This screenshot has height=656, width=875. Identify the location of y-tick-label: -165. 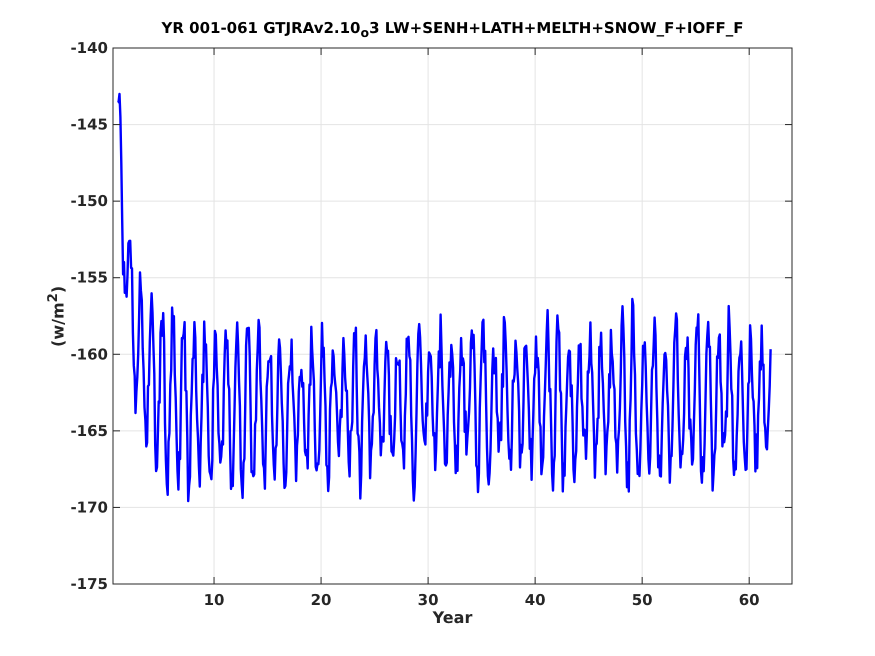
(89, 431).